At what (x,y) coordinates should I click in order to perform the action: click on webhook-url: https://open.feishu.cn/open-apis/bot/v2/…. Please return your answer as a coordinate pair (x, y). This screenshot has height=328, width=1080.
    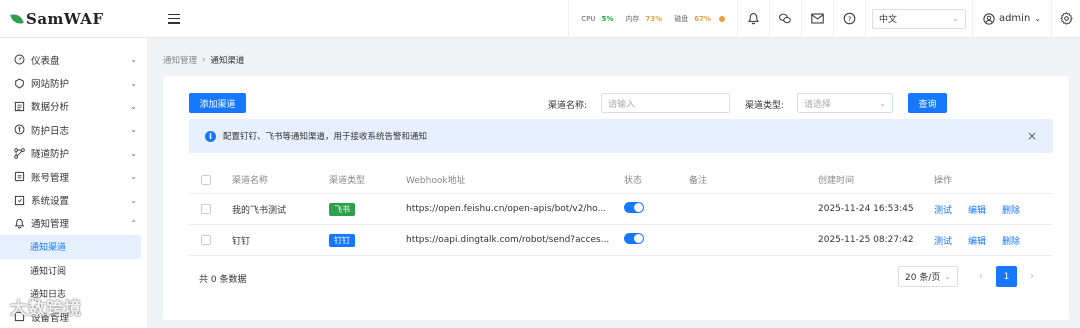
    Looking at the image, I should click on (506, 209).